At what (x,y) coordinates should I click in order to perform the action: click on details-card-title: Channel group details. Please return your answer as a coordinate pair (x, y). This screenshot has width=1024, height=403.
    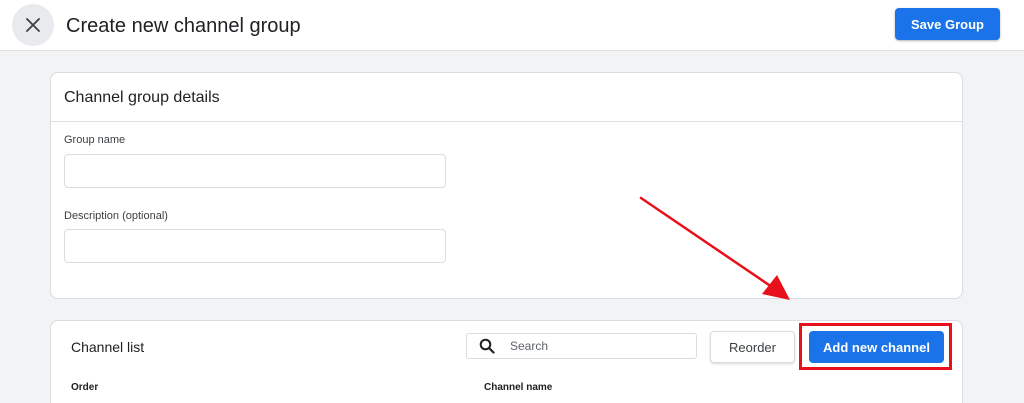
    Looking at the image, I should click on (142, 97).